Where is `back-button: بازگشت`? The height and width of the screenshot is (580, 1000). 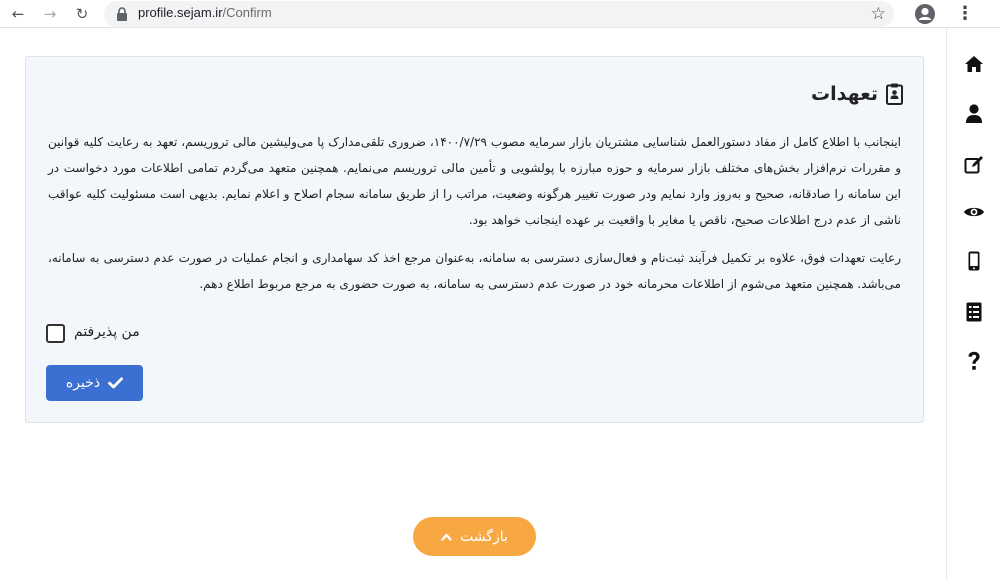 back-button: بازگشت is located at coordinates (474, 536).